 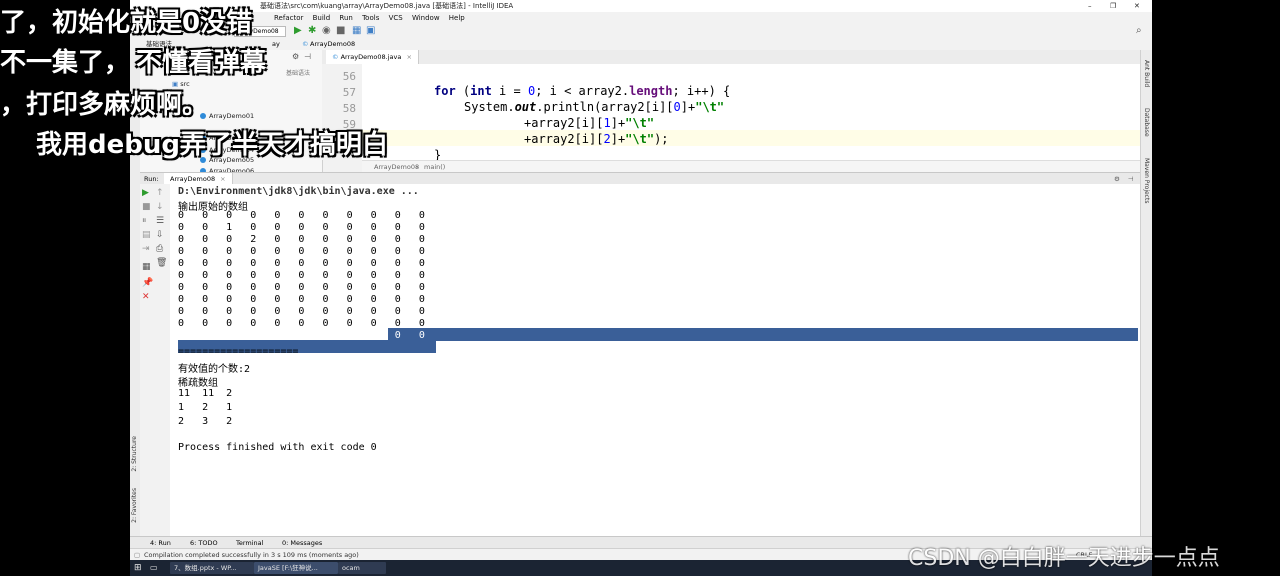 What do you see at coordinates (126, 23) in the screenshot?
I see `danmaku-comment: 了，初始化就是0没错` at bounding box center [126, 23].